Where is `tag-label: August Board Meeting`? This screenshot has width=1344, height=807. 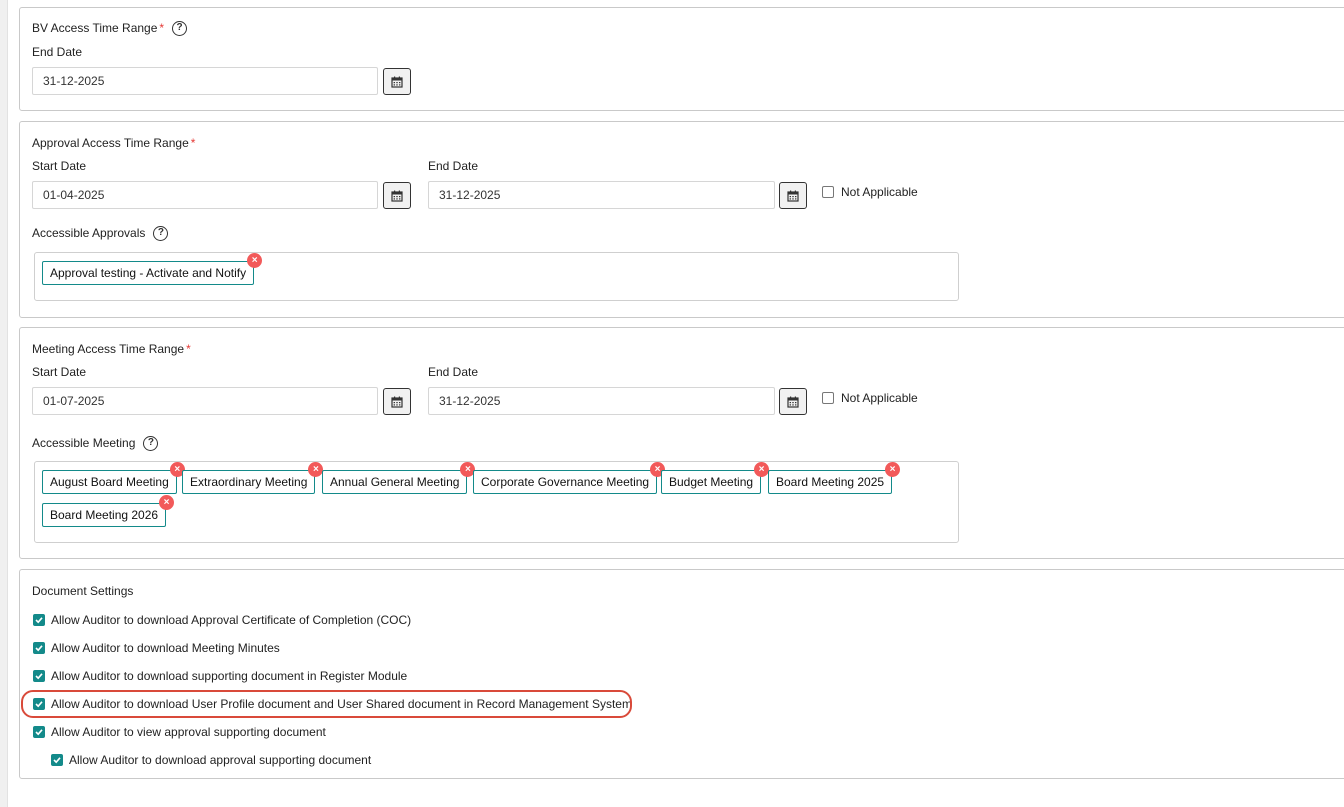
tag-label: August Board Meeting is located at coordinates (109, 482).